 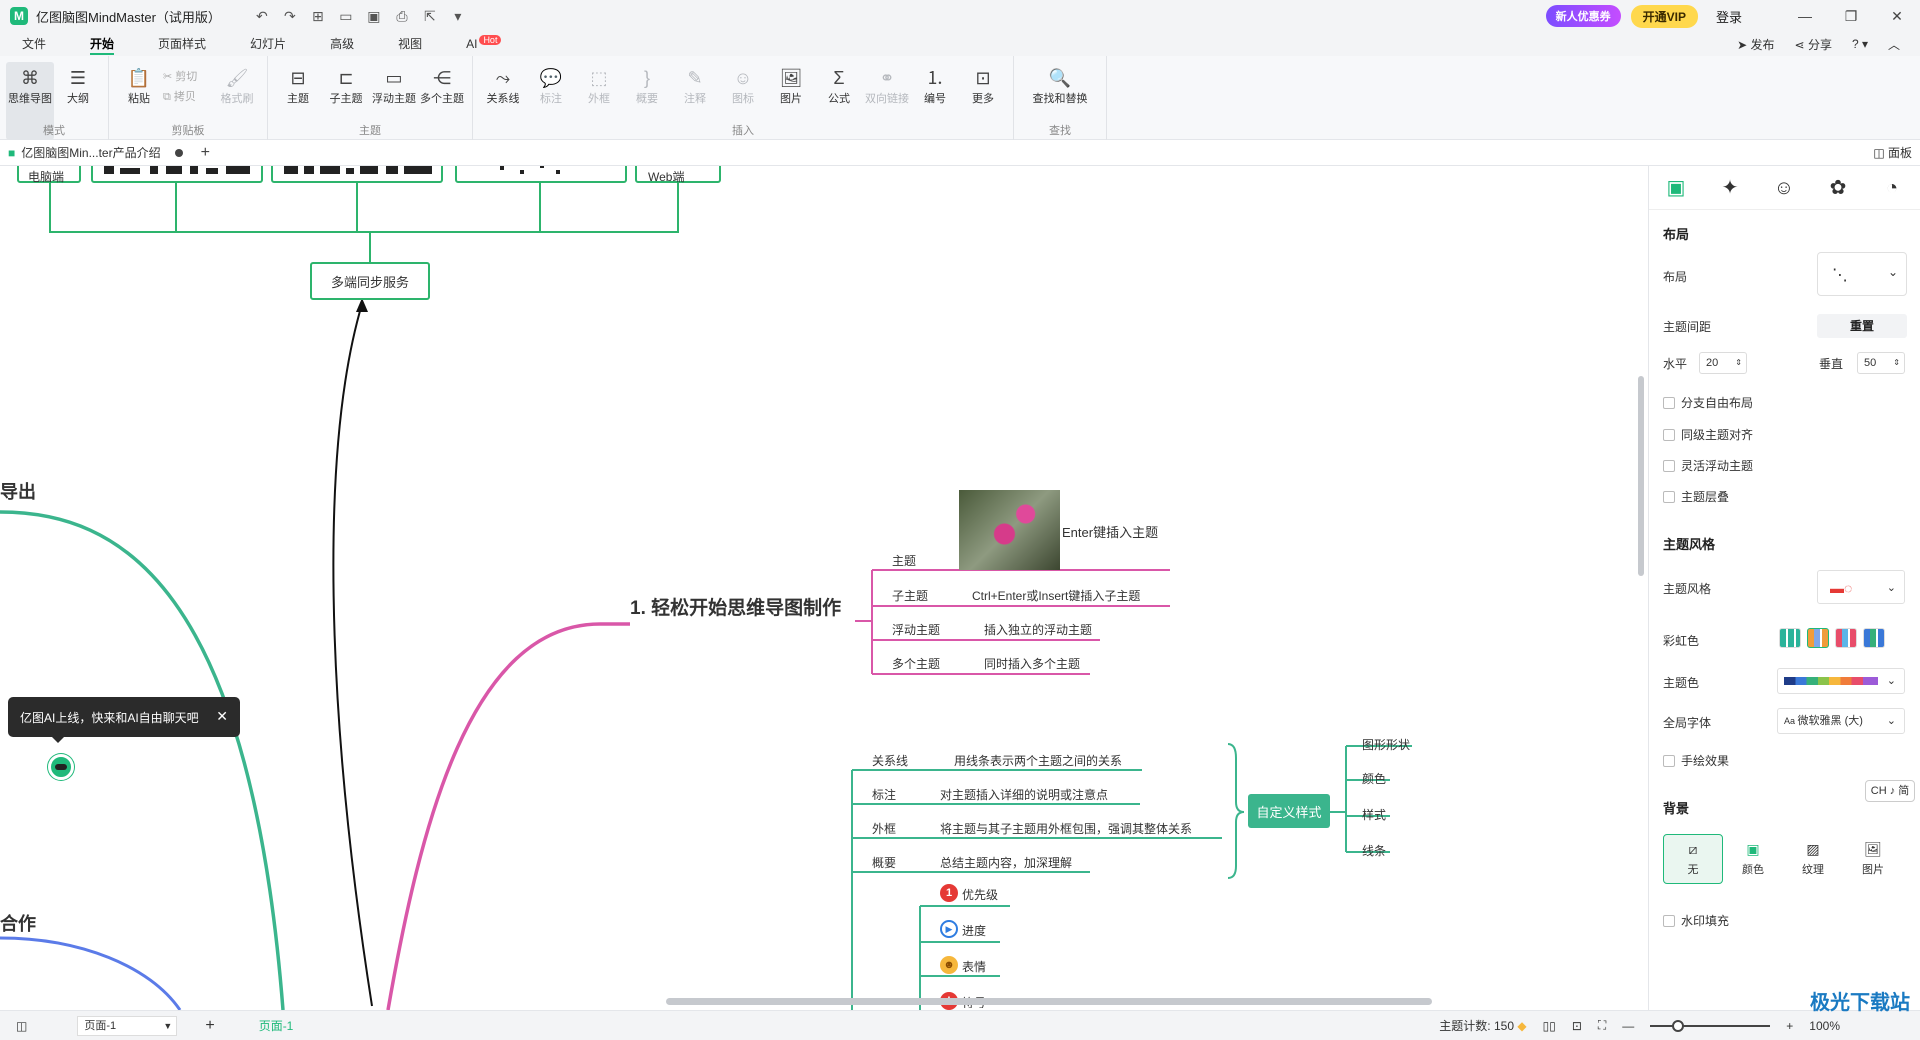 I want to click on sync-service-topic: 多端同步服务, so click(x=370, y=281).